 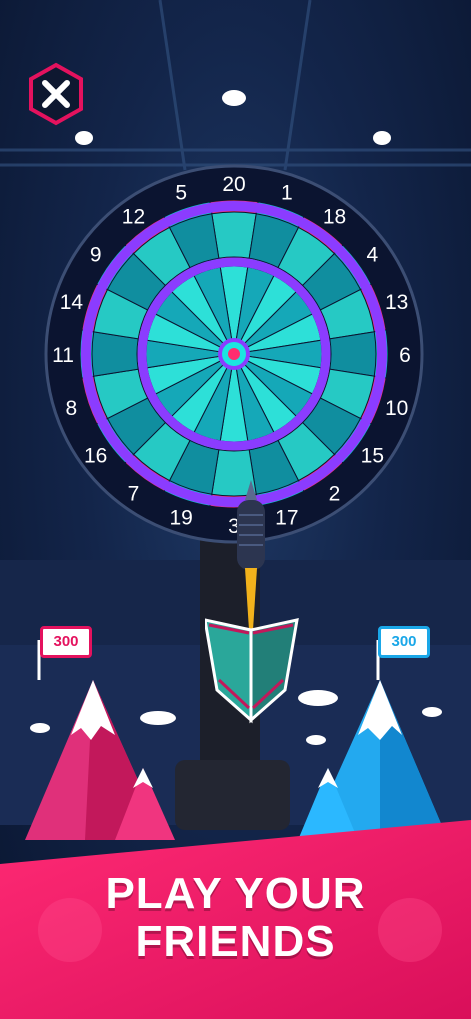 I want to click on board-number: 4, so click(x=372, y=254).